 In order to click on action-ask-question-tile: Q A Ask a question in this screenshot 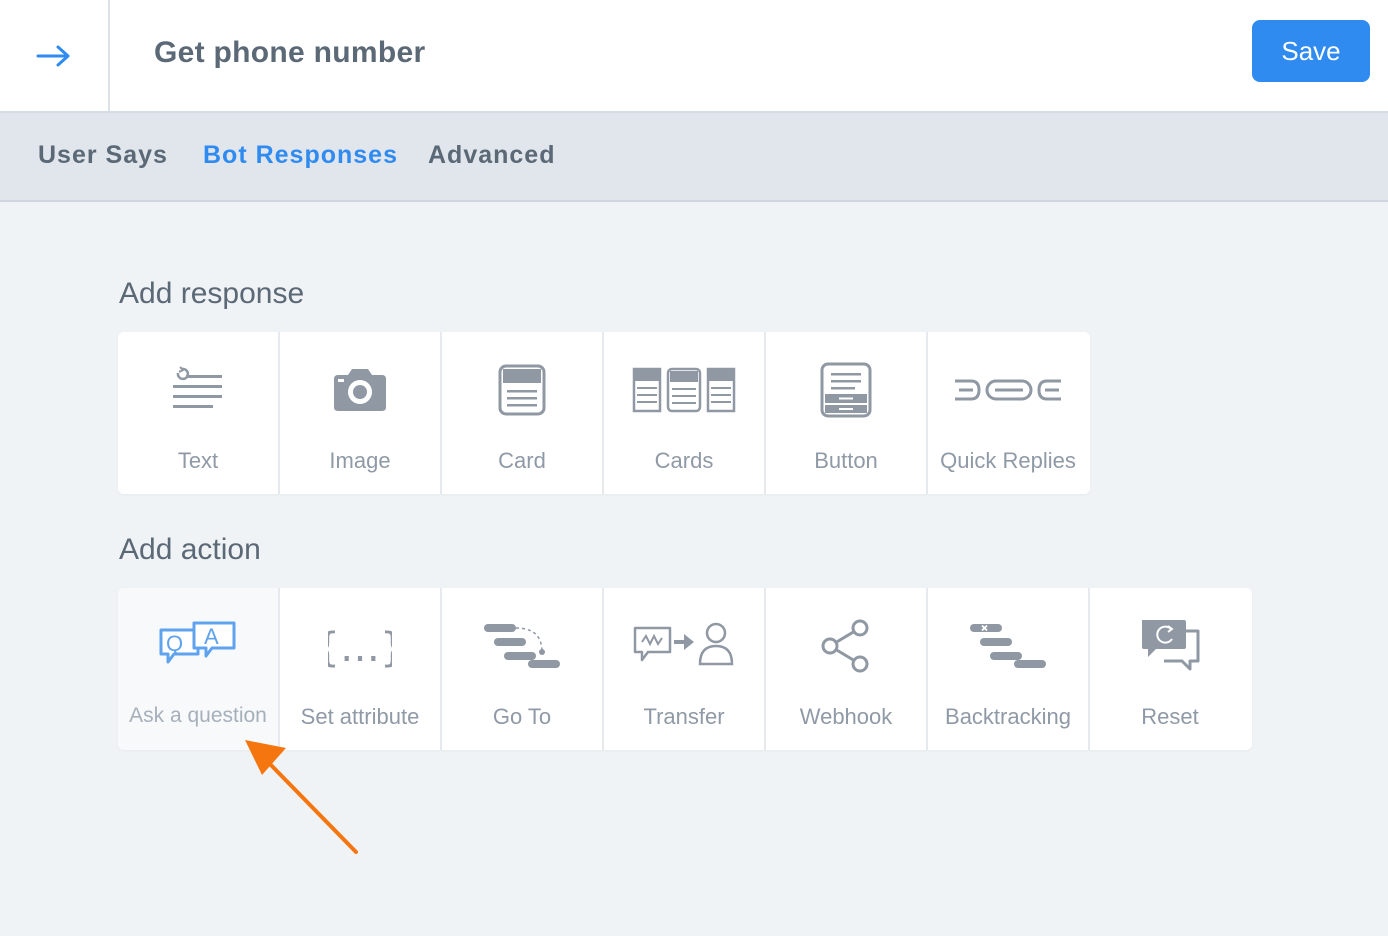, I will do `click(199, 669)`.